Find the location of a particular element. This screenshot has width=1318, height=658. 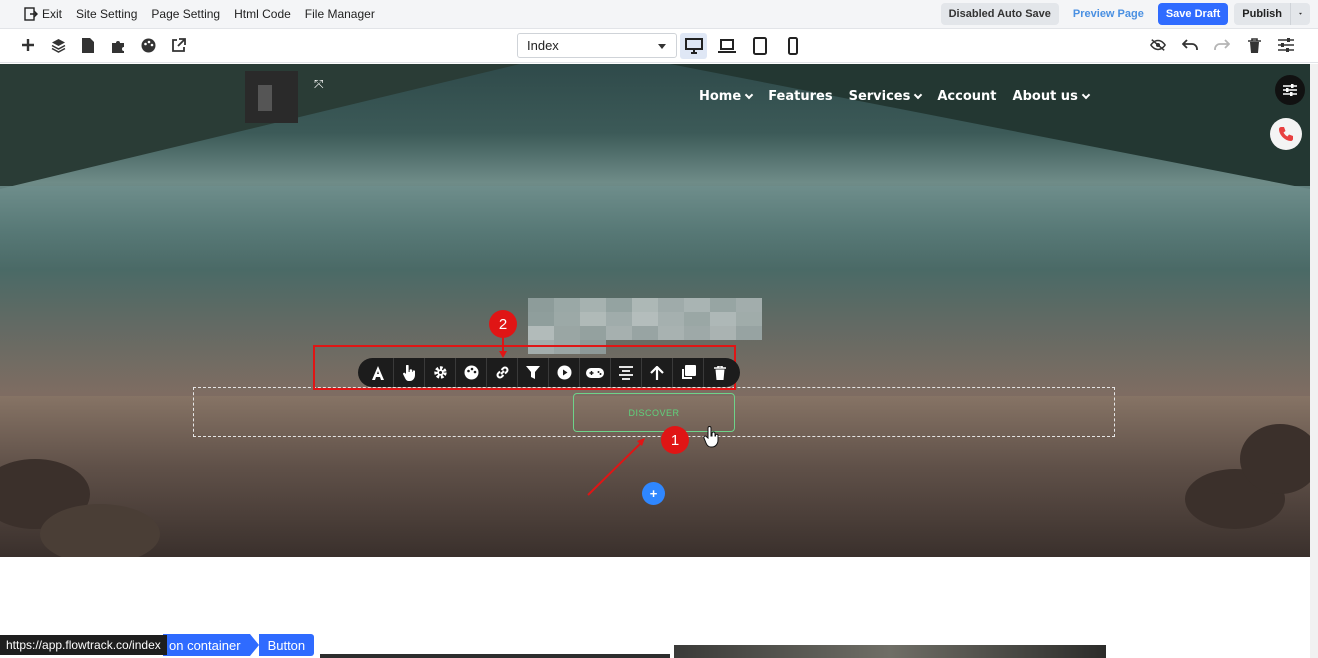

editor-tools-right is located at coordinates (1222, 45).